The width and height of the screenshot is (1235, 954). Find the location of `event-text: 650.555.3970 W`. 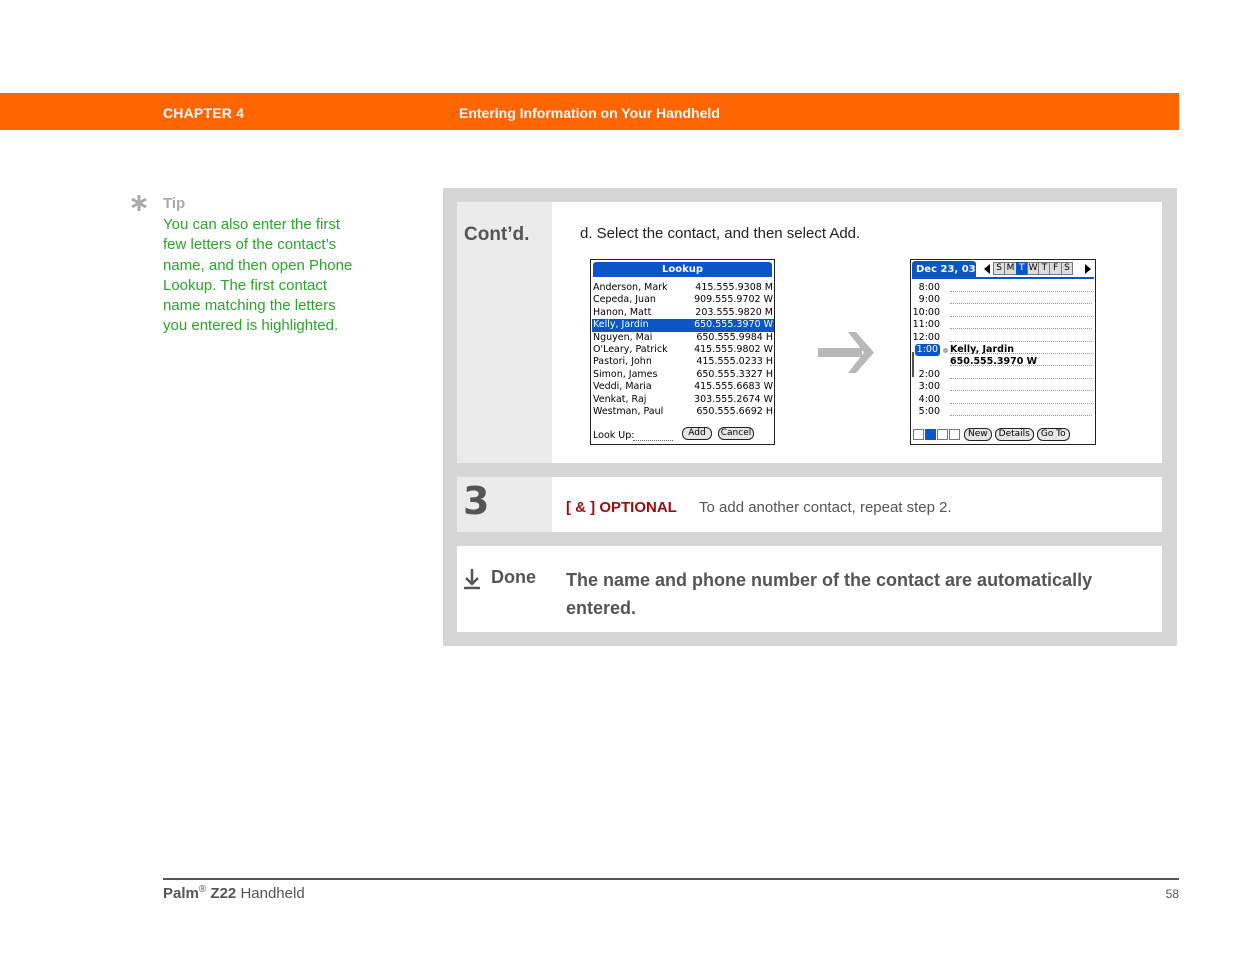

event-text: 650.555.3970 W is located at coordinates (994, 362).